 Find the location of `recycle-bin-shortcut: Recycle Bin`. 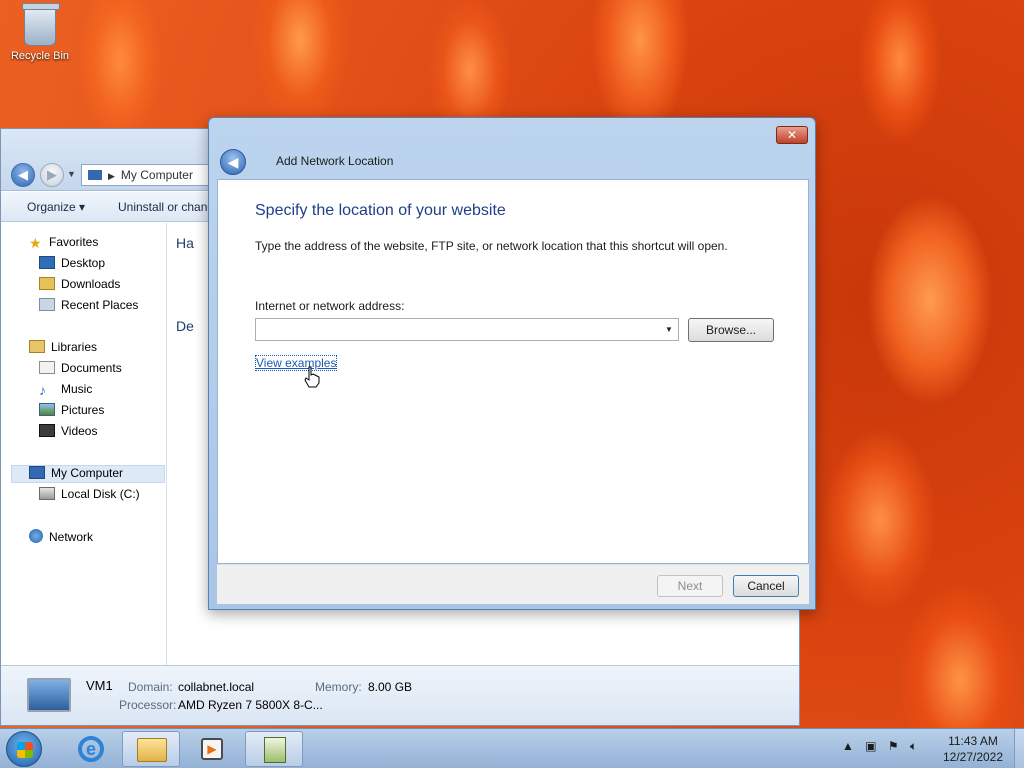

recycle-bin-shortcut: Recycle Bin is located at coordinates (40, 32).